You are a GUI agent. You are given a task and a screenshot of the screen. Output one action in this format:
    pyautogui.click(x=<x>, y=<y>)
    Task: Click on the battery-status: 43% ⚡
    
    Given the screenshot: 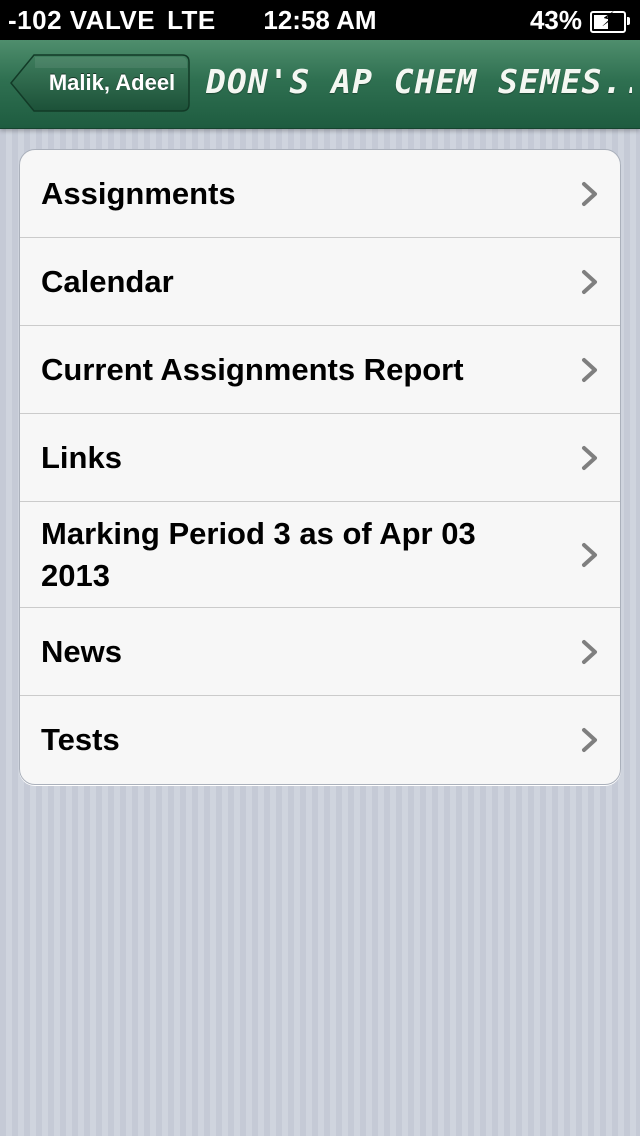 What is the action you would take?
    pyautogui.click(x=579, y=20)
    